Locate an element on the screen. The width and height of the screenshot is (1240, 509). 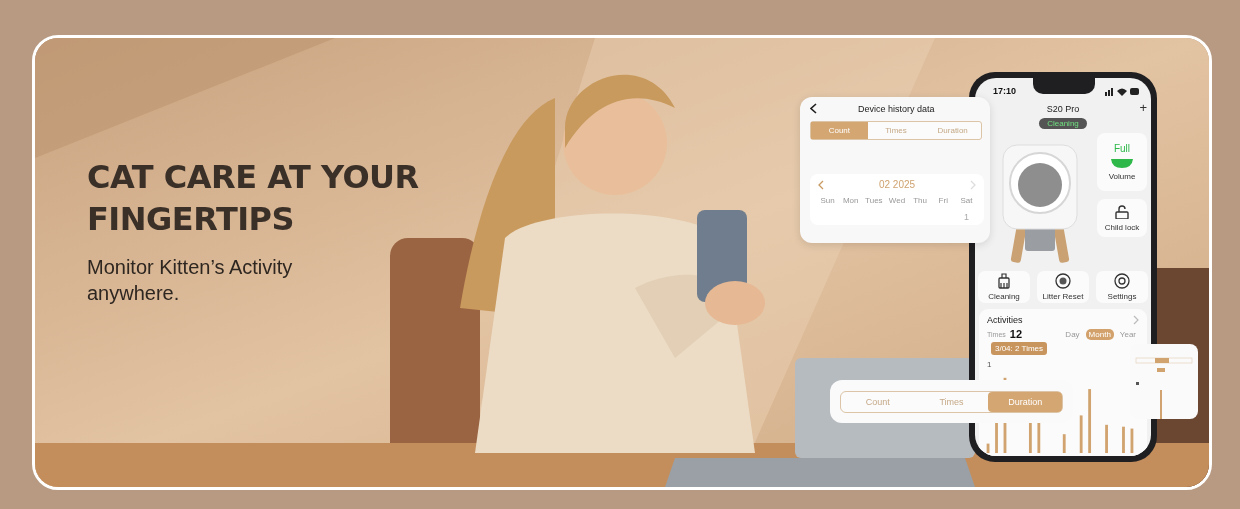
add-button: + is located at coordinates (1143, 108).